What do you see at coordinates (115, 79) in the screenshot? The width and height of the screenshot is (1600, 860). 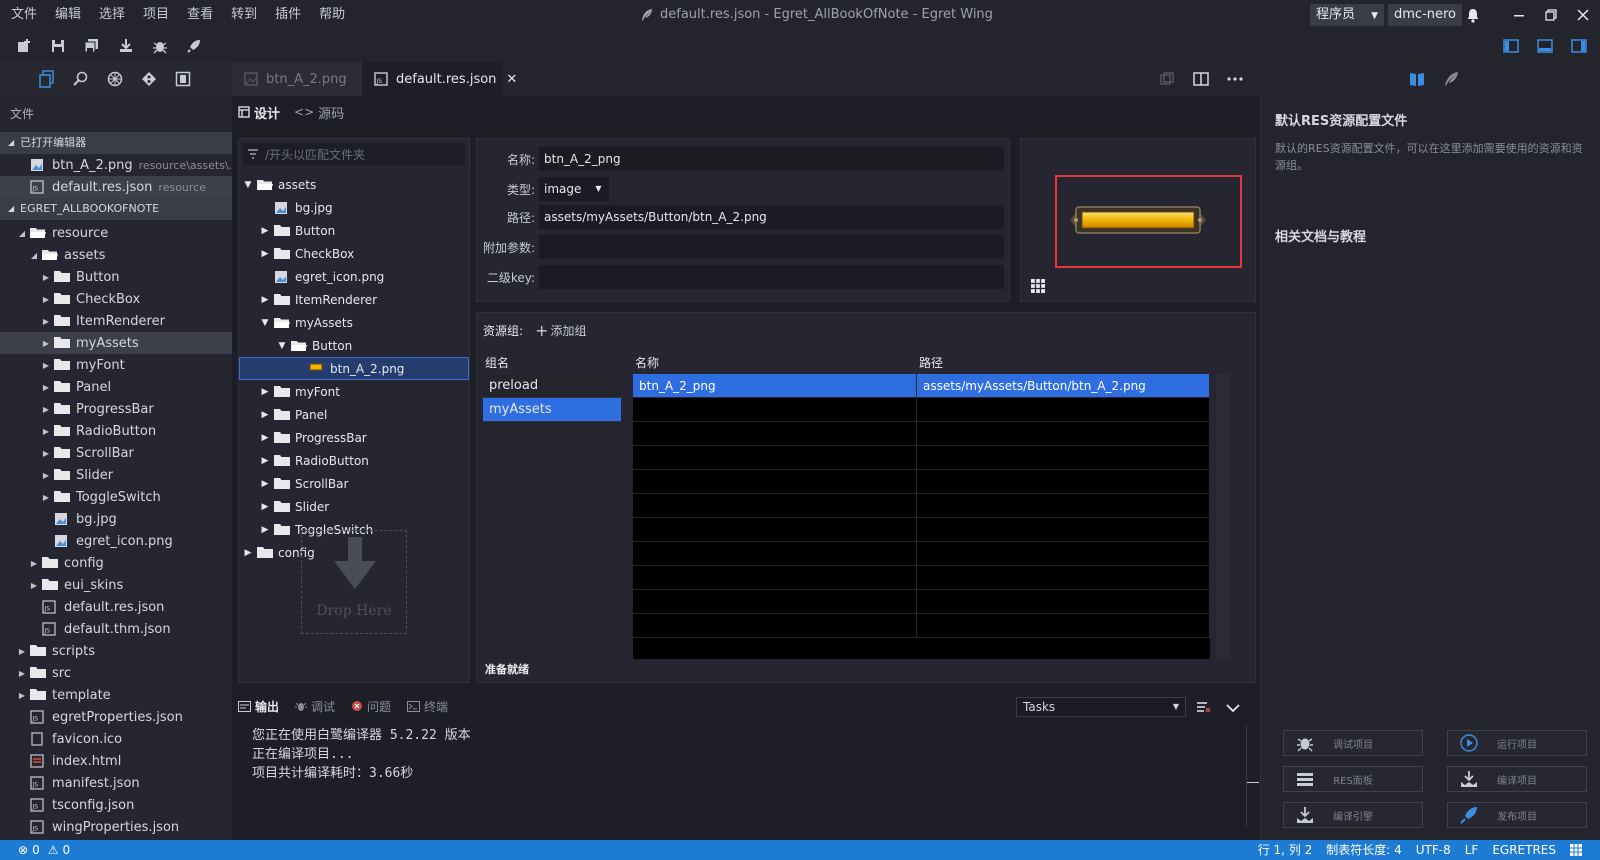 I see `extensions-icon` at bounding box center [115, 79].